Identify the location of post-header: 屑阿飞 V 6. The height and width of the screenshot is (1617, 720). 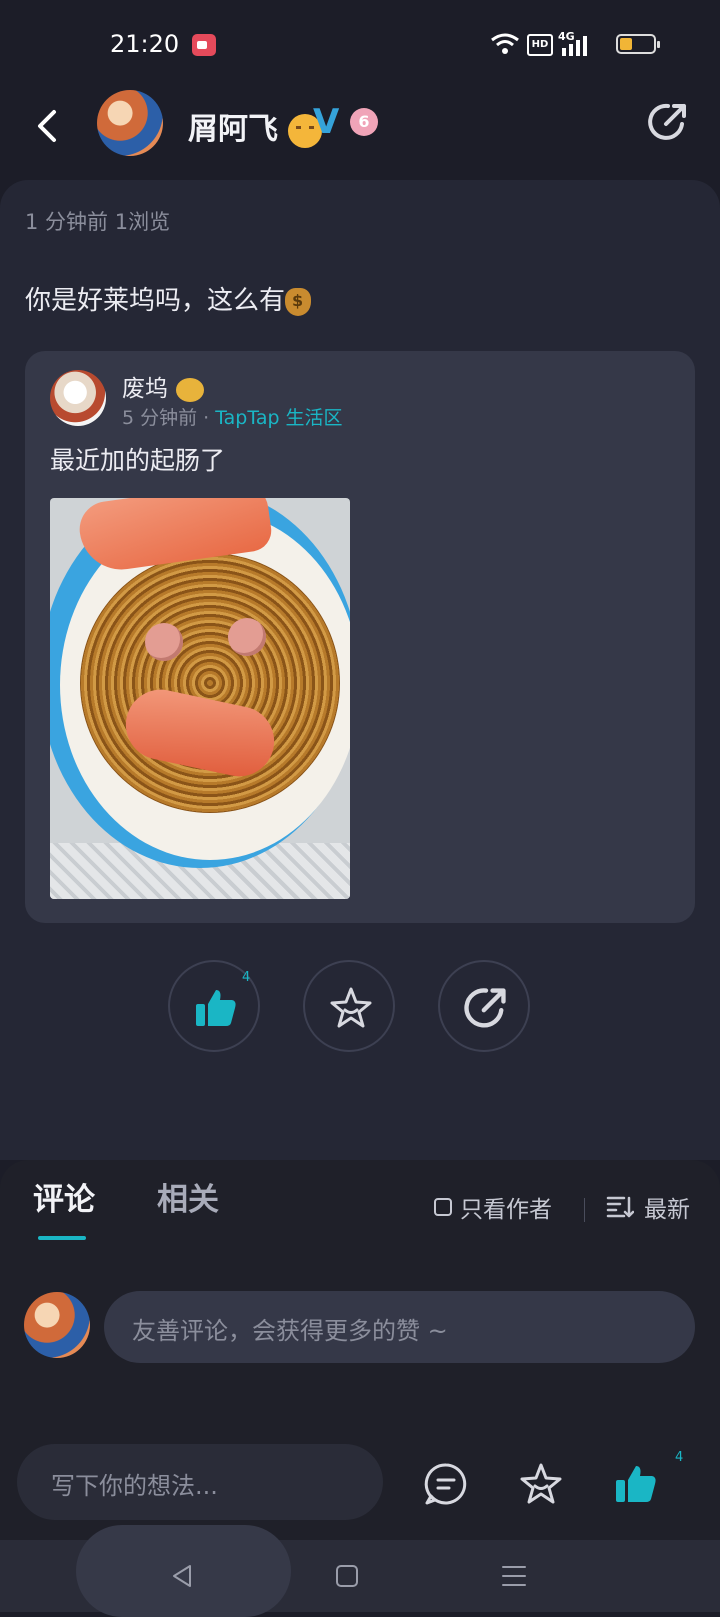
(360, 135).